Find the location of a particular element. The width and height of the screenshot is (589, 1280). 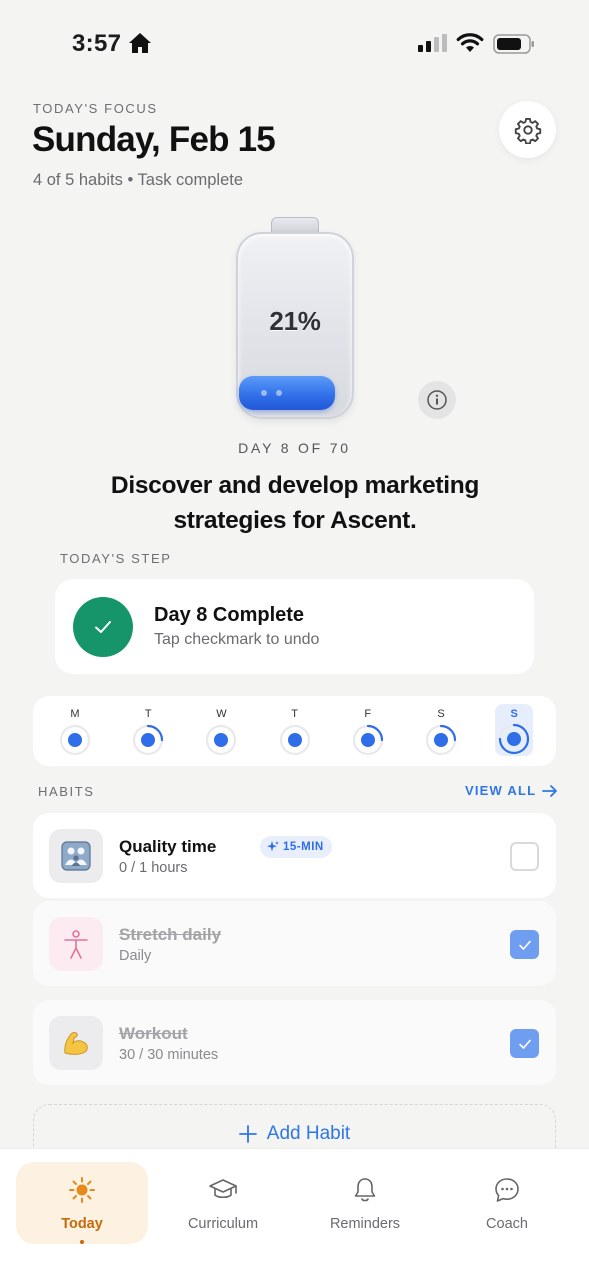

habit-card-quality-time: Quality time 15-MIN 0 / 1 hours is located at coordinates (294, 855).